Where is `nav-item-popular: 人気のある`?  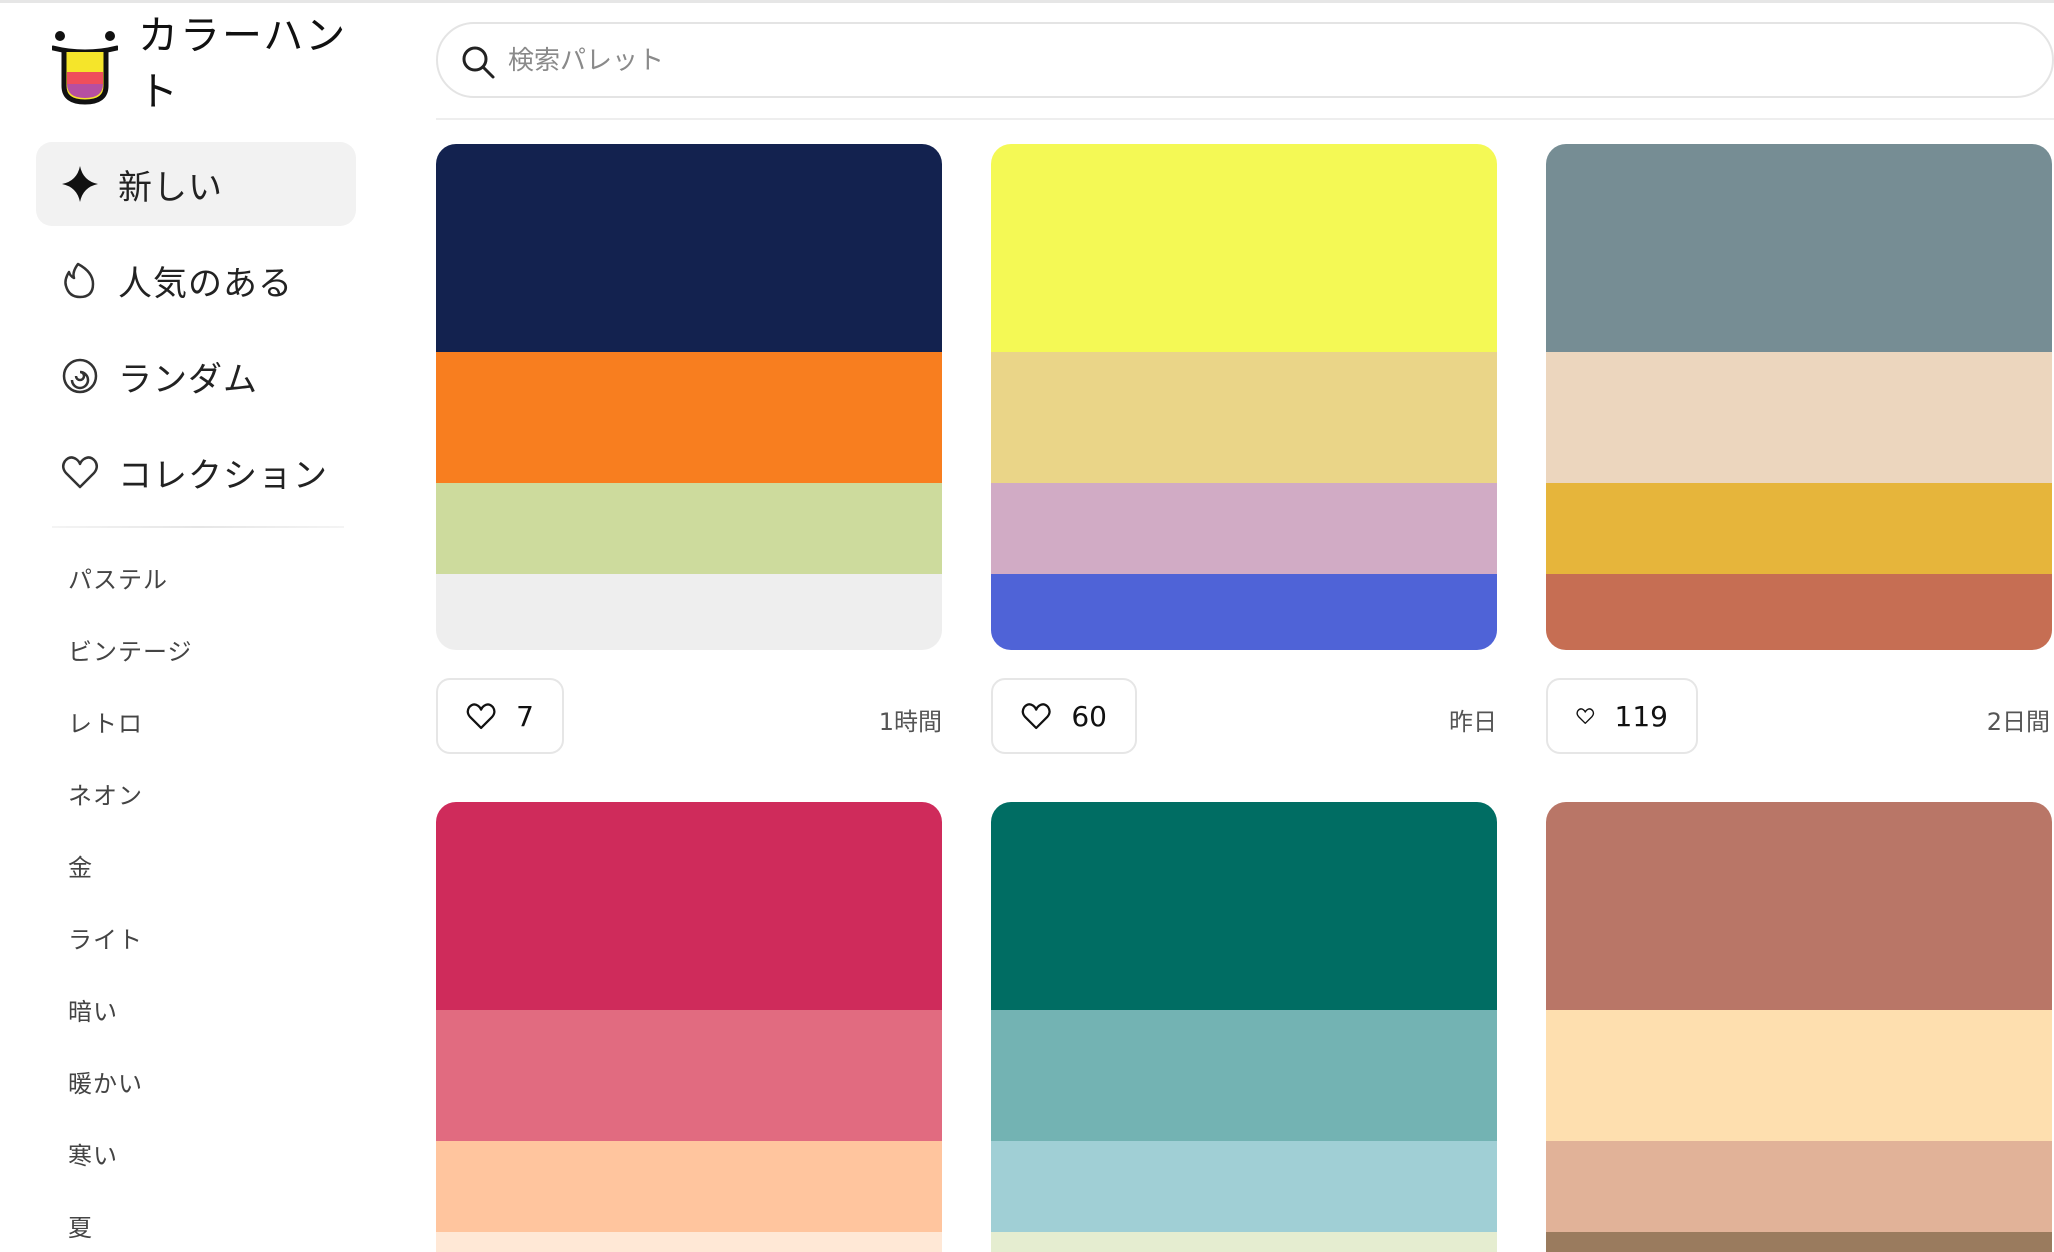 nav-item-popular: 人気のある is located at coordinates (196, 280).